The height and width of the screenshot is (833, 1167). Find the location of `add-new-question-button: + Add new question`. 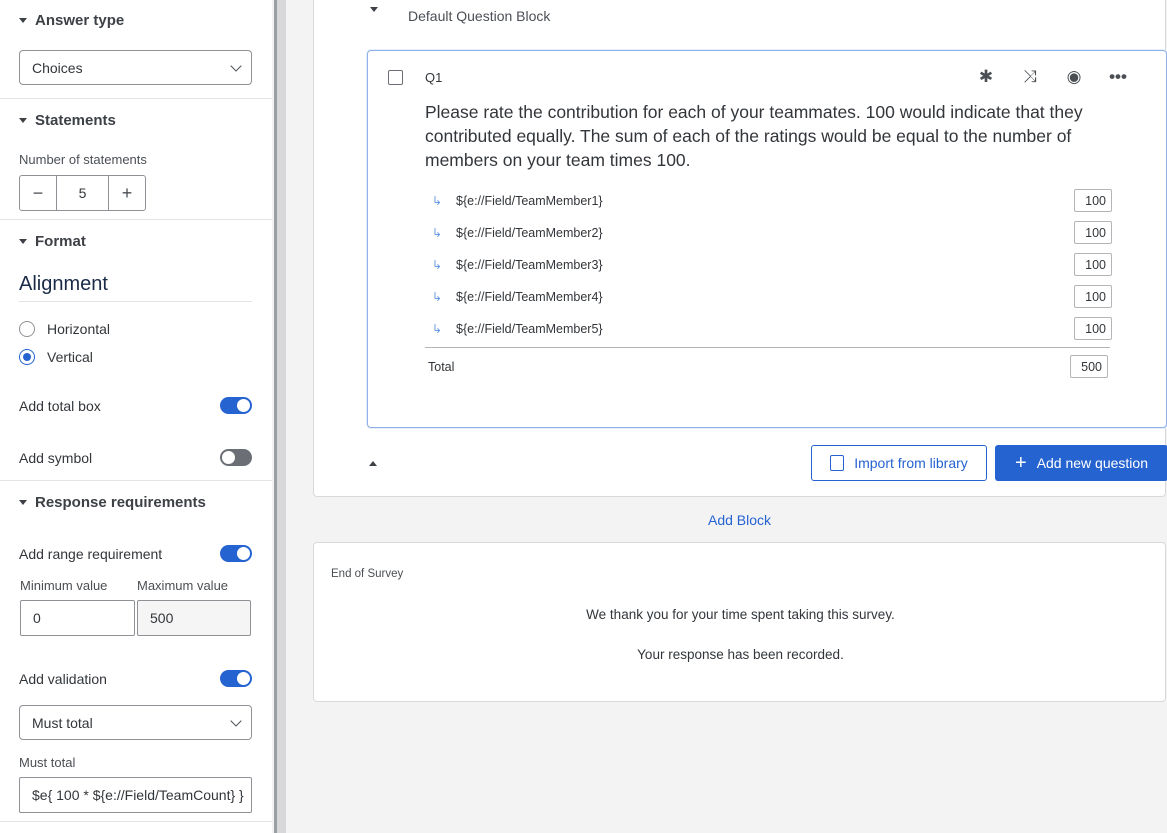

add-new-question-button: + Add new question is located at coordinates (1081, 463).